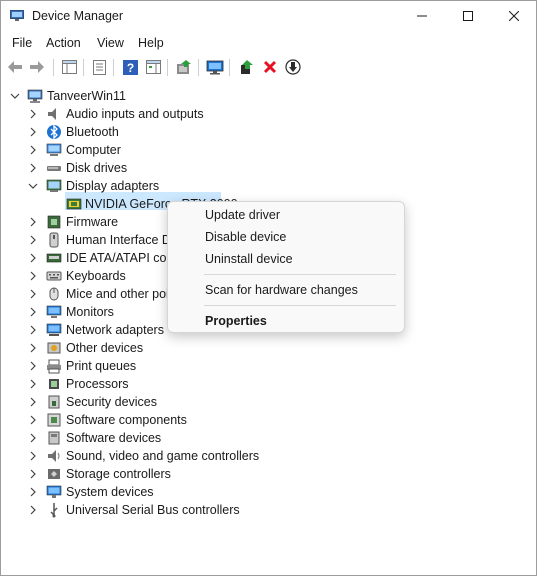 This screenshot has width=537, height=576. What do you see at coordinates (118, 240) in the screenshot?
I see `tree-category-label: Human Interface D` at bounding box center [118, 240].